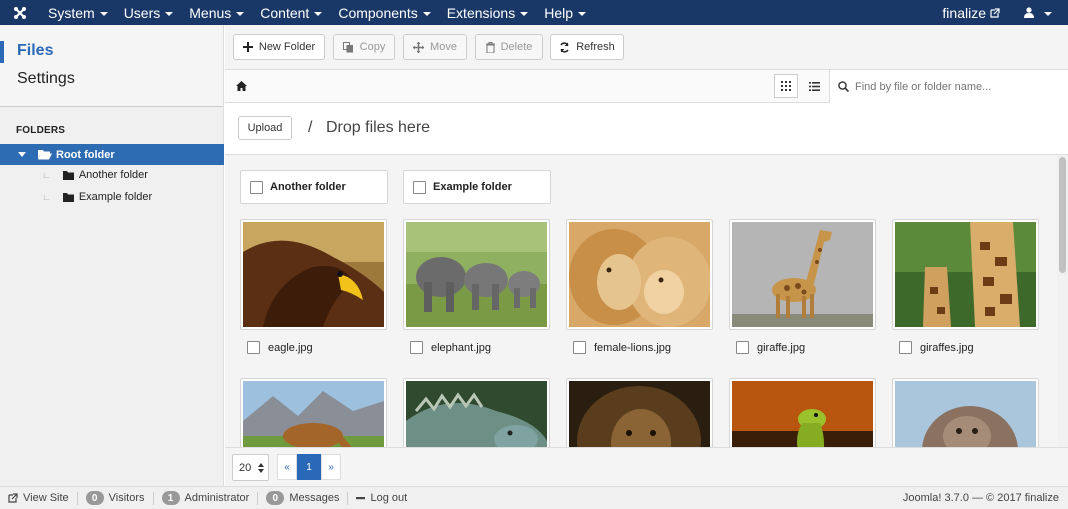 Image resolution: width=1068 pixels, height=509 pixels. I want to click on giraffe-thumbnail, so click(802, 274).